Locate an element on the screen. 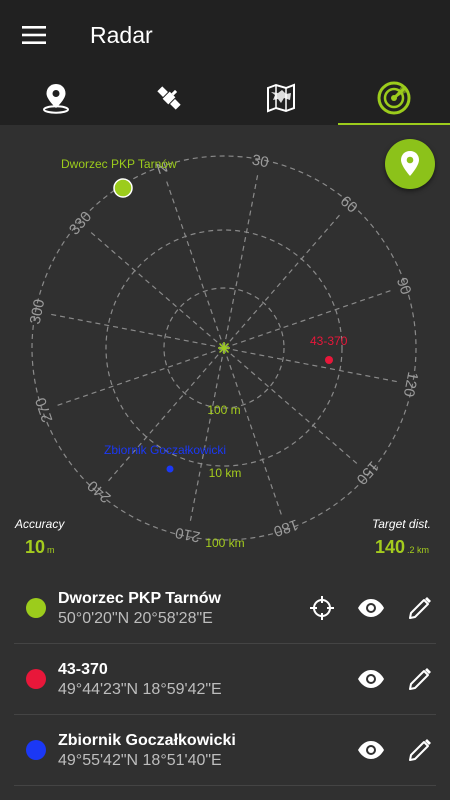 This screenshot has width=450, height=800. bearing-label: 90 is located at coordinates (404, 285).